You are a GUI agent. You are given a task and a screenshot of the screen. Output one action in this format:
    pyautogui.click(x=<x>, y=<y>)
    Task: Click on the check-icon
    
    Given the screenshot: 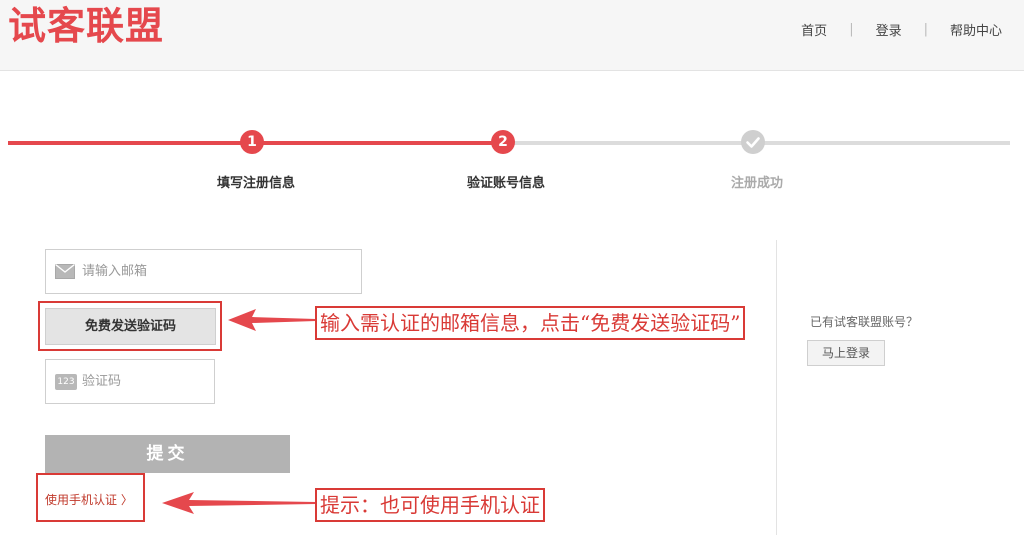 What is the action you would take?
    pyautogui.click(x=753, y=142)
    